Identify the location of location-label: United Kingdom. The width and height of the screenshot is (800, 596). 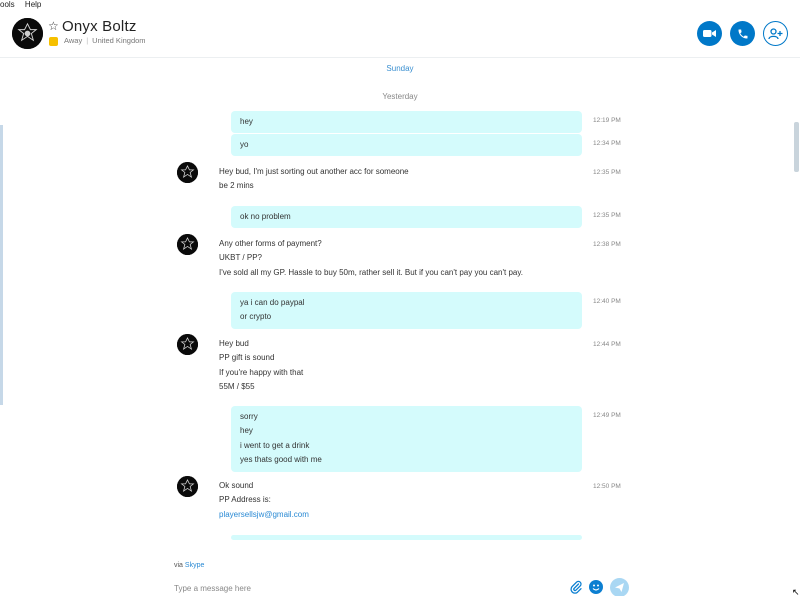
(119, 40).